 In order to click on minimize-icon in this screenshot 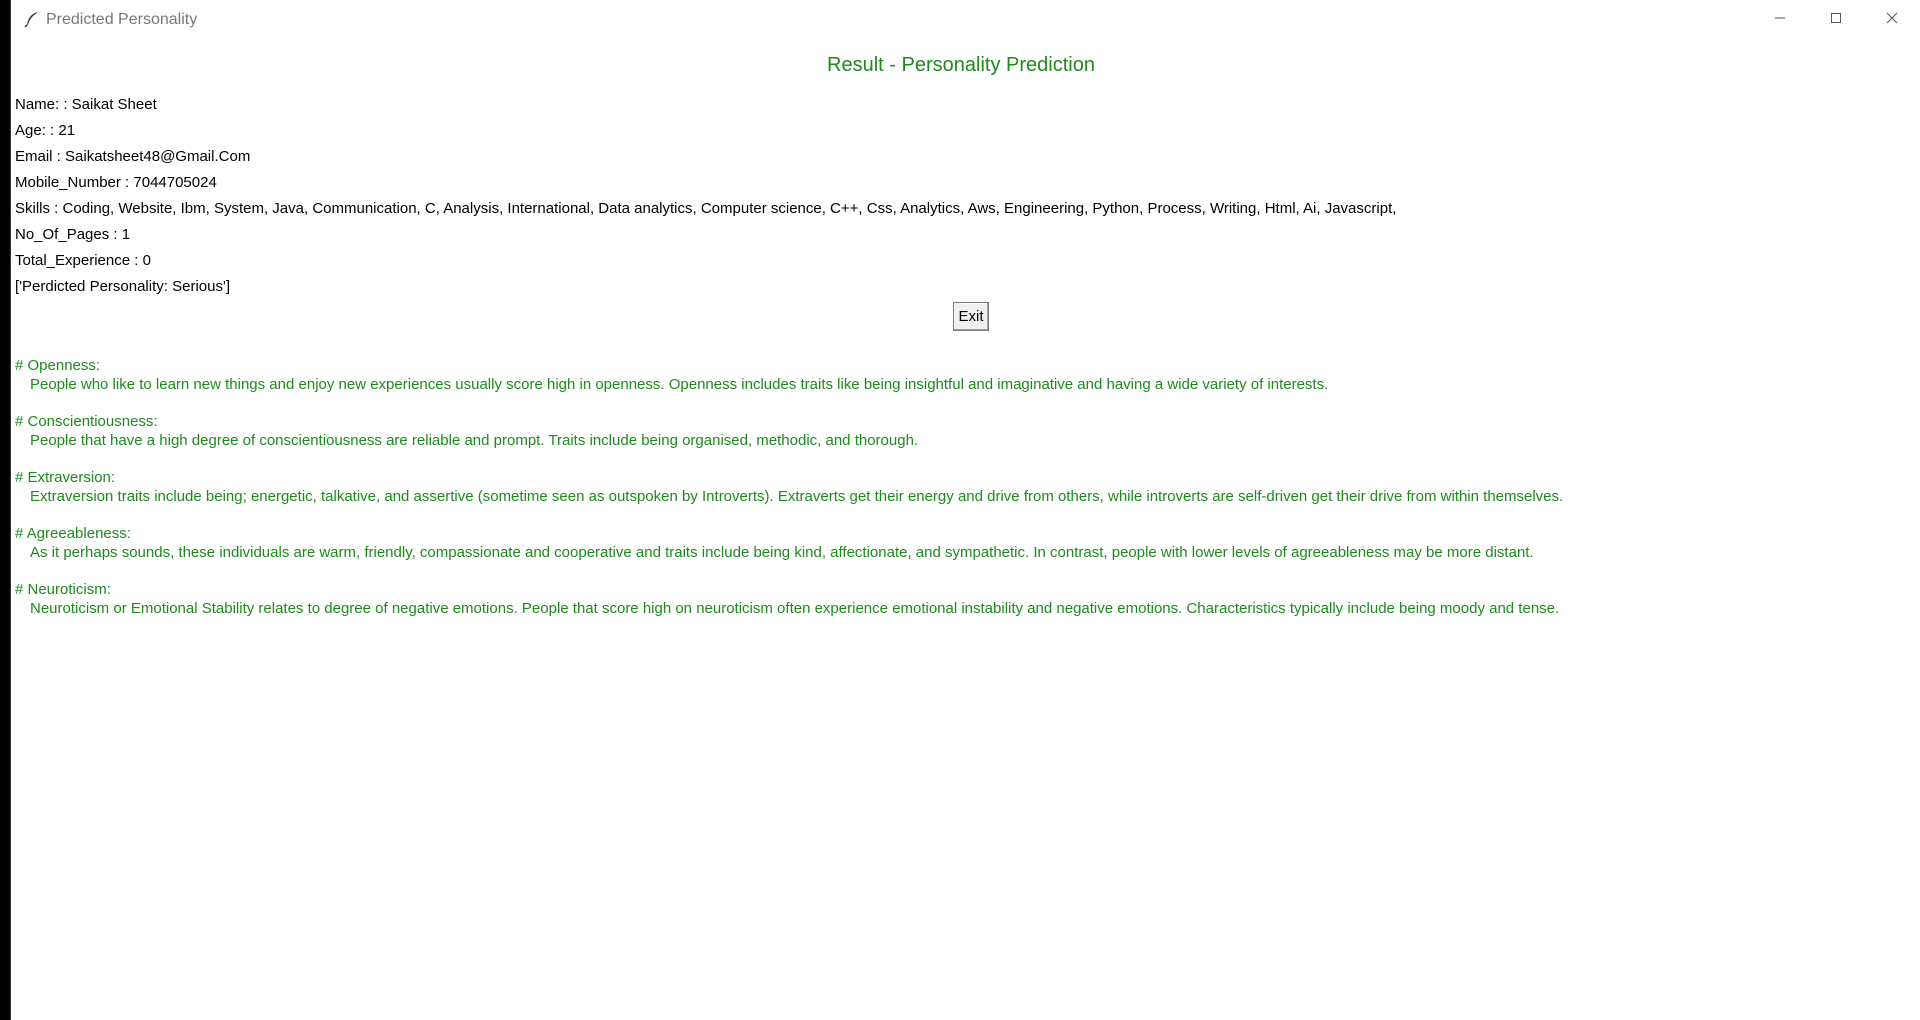, I will do `click(1780, 20)`.